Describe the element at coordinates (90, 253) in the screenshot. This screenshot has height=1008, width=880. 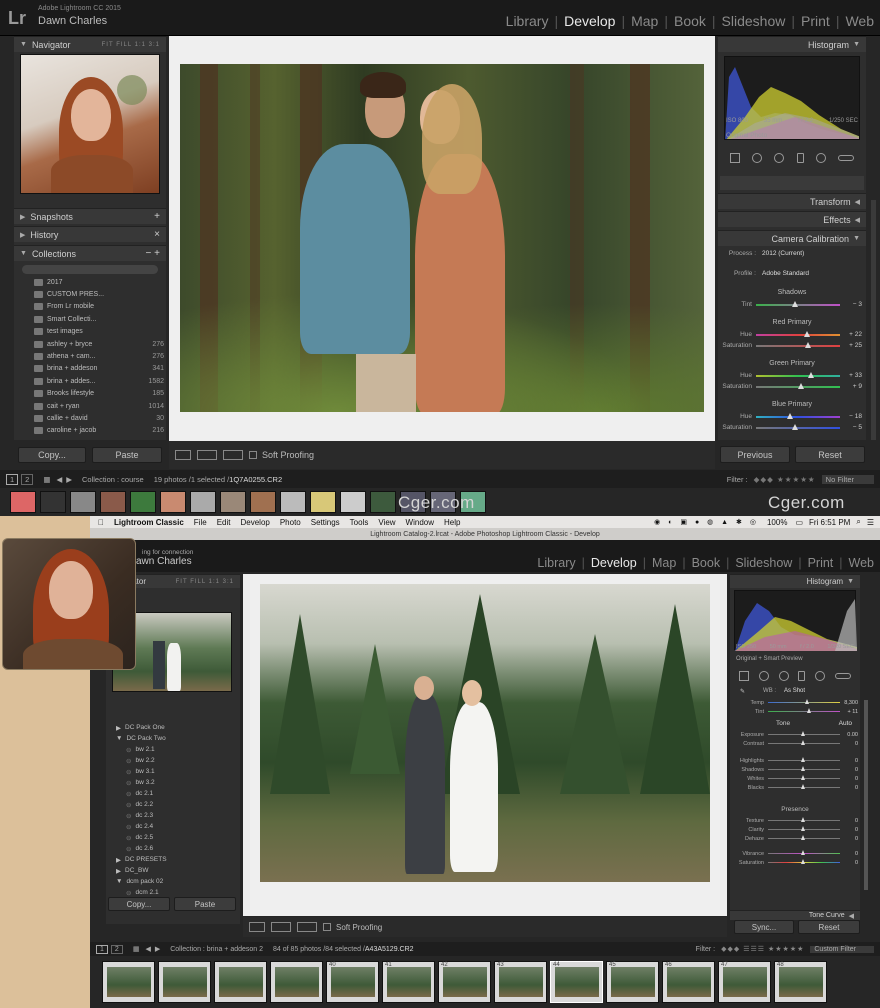
I see `collections-header: ▼ Collections − +` at that location.